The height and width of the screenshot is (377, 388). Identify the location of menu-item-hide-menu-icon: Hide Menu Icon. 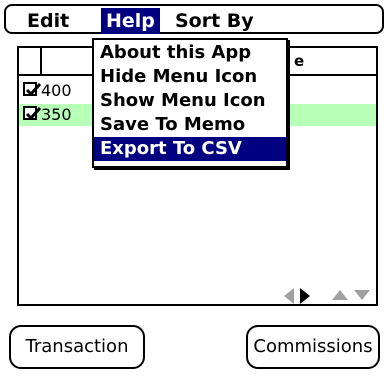
(190, 77).